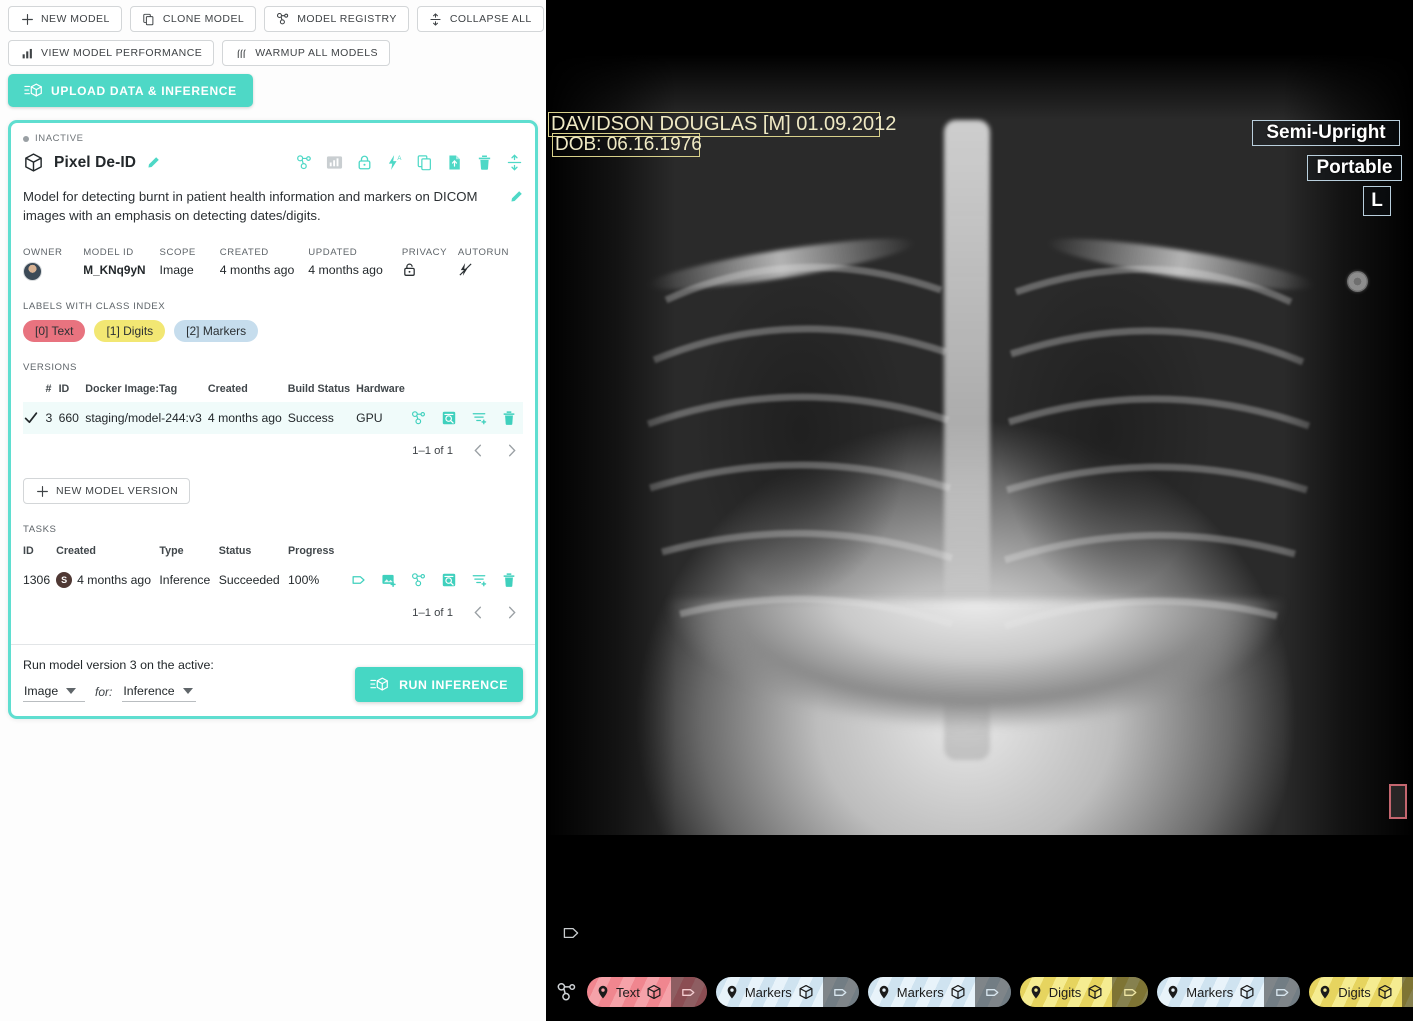  What do you see at coordinates (787, 992) in the screenshot?
I see `label-chip-markers-1: Markers` at bounding box center [787, 992].